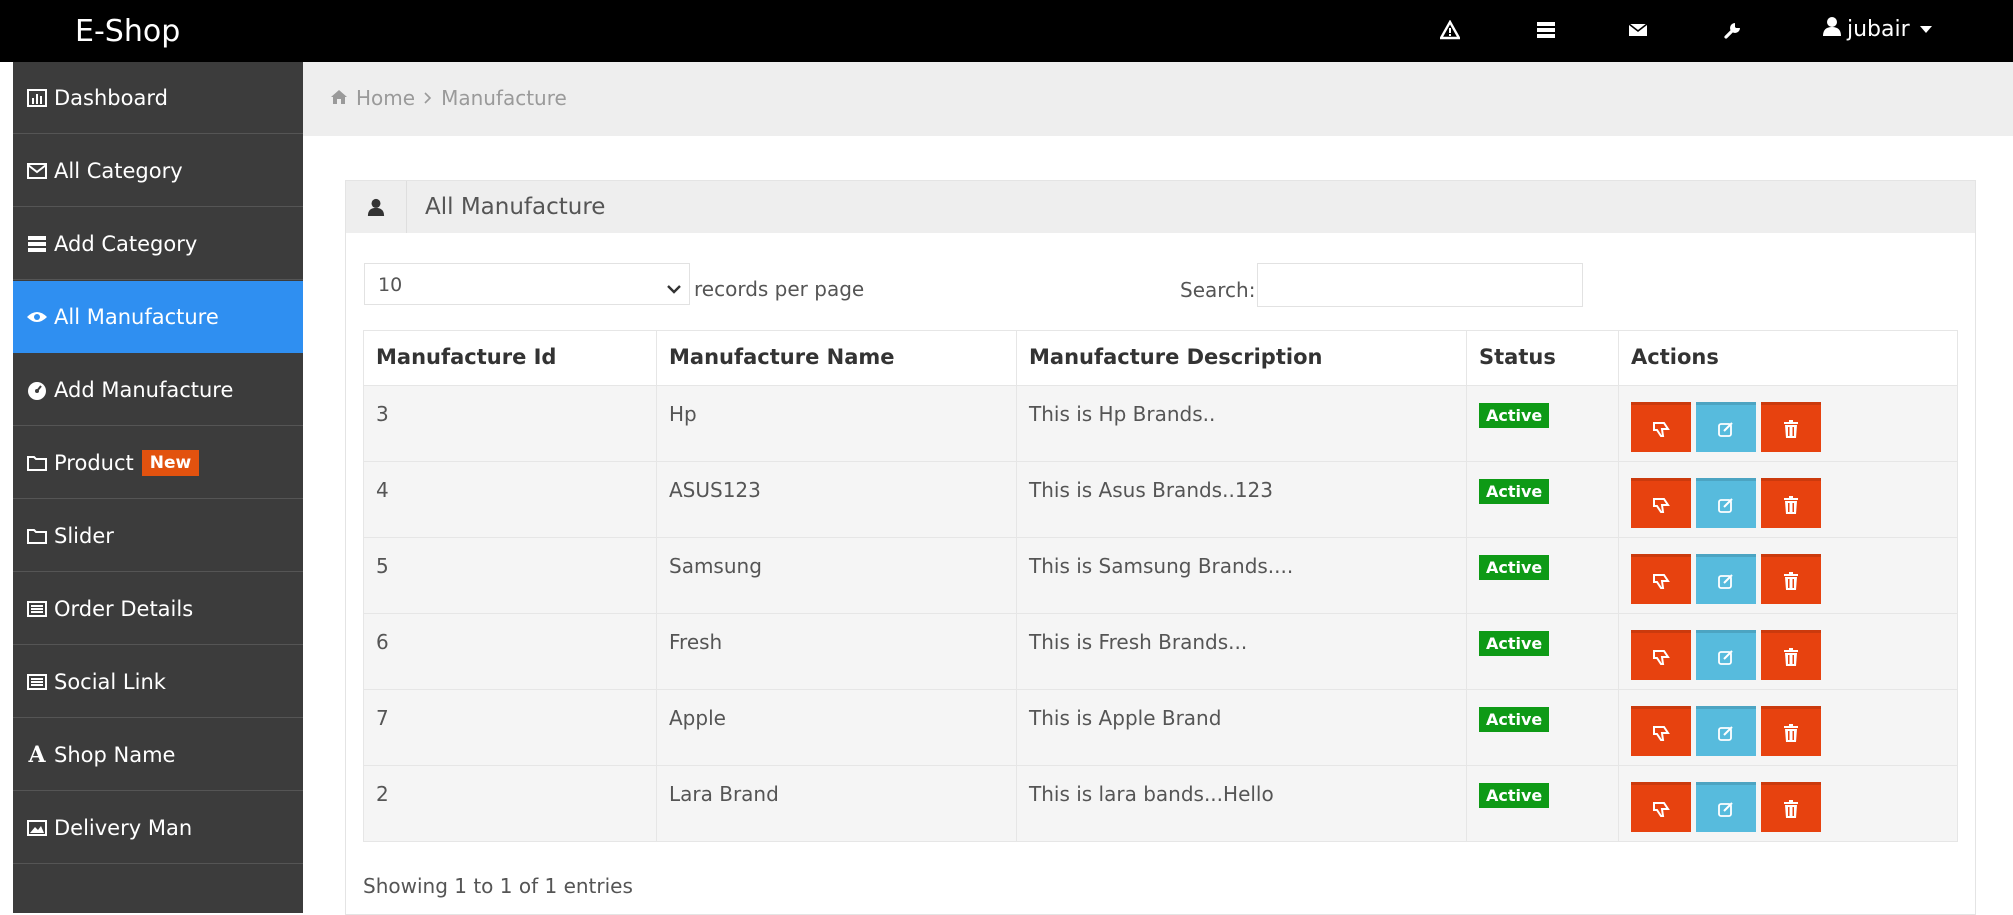 Image resolution: width=2013 pixels, height=915 pixels. What do you see at coordinates (1160, 207) in the screenshot?
I see `panel-header: All Manufacture` at bounding box center [1160, 207].